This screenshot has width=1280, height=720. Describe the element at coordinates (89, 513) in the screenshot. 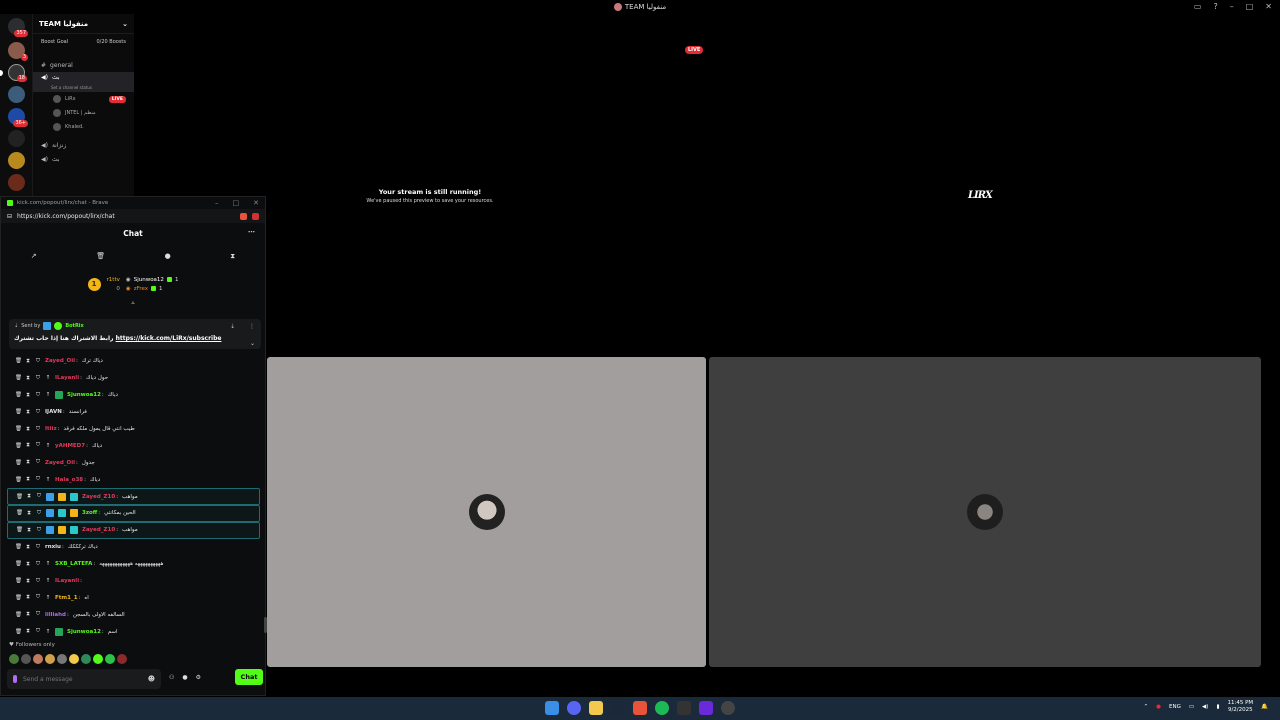

I see `username: 3zoff` at that location.